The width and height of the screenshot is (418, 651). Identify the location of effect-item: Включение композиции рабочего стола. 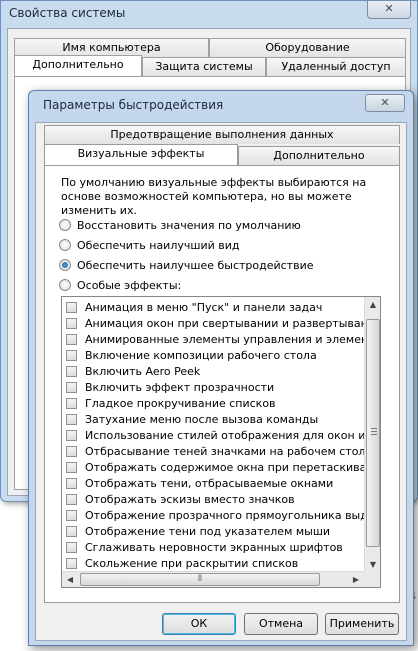
(213, 355).